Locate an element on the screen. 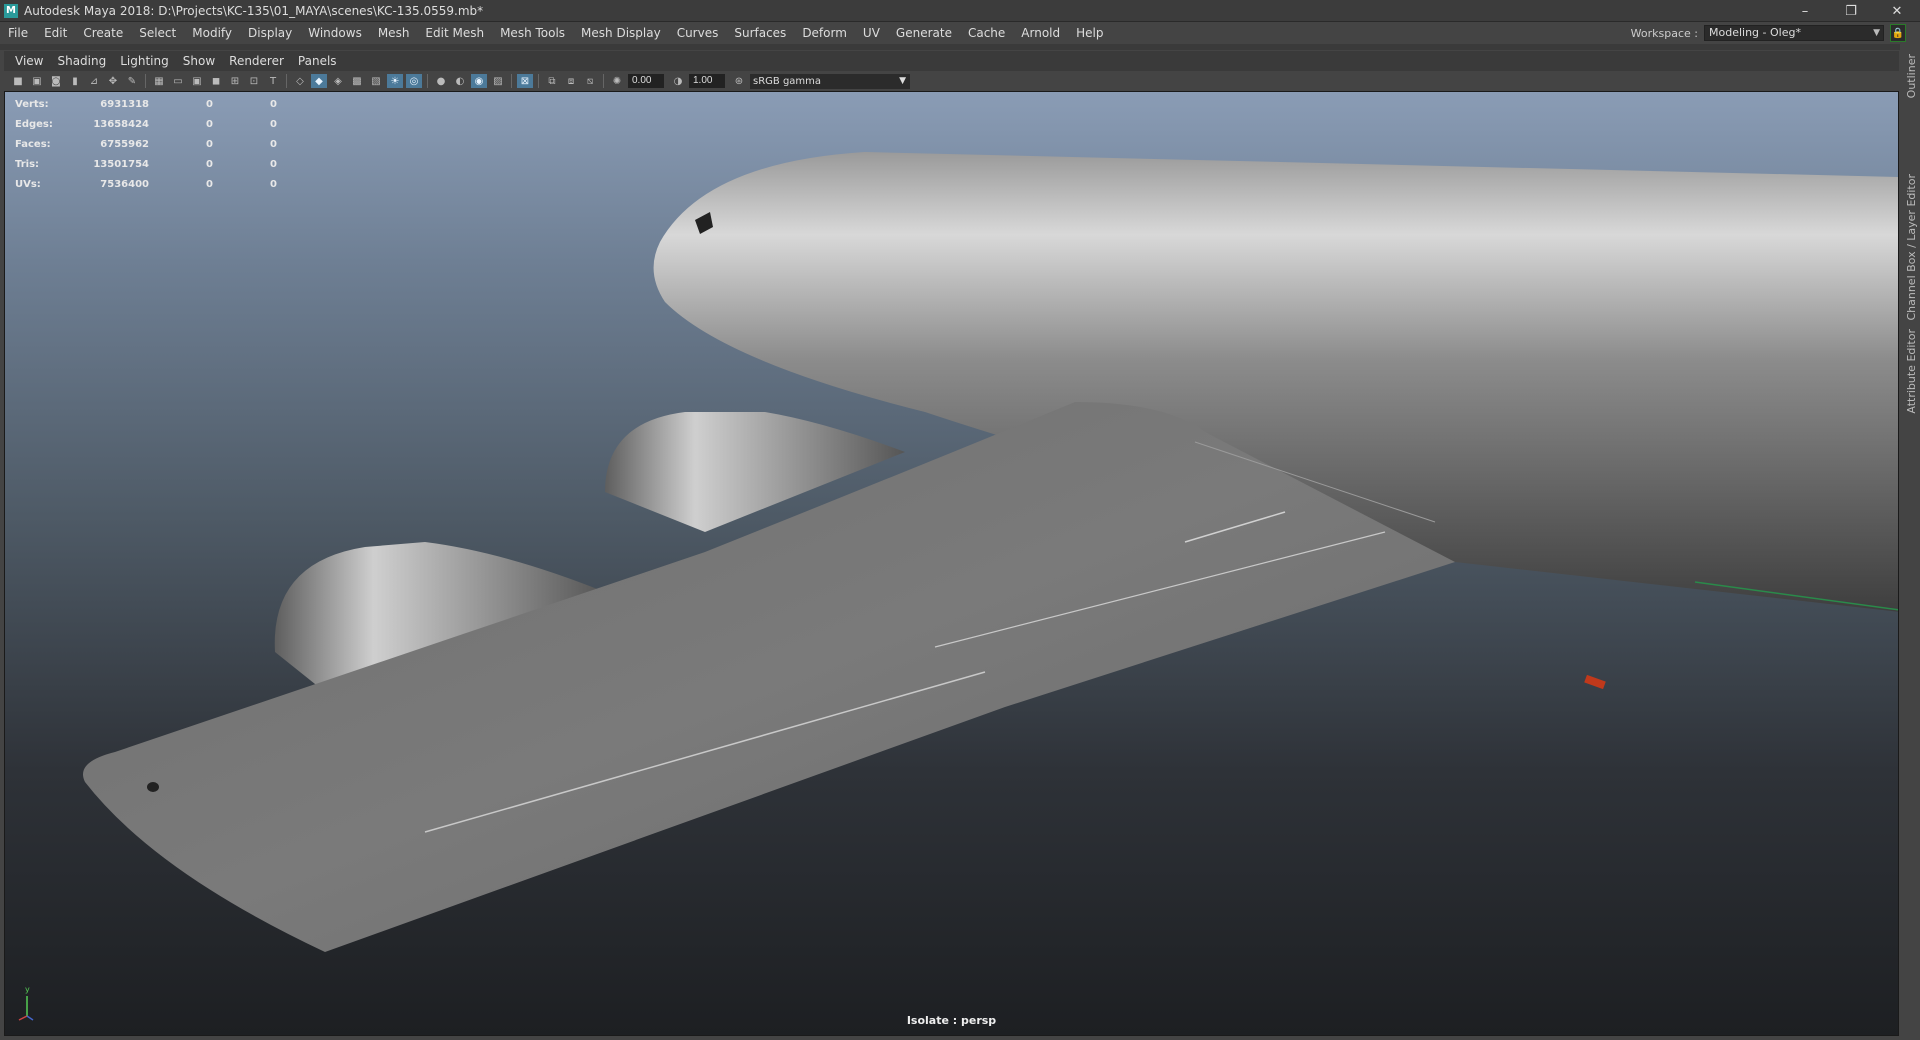 The image size is (1920, 1040). menu-deform: Deform is located at coordinates (824, 33).